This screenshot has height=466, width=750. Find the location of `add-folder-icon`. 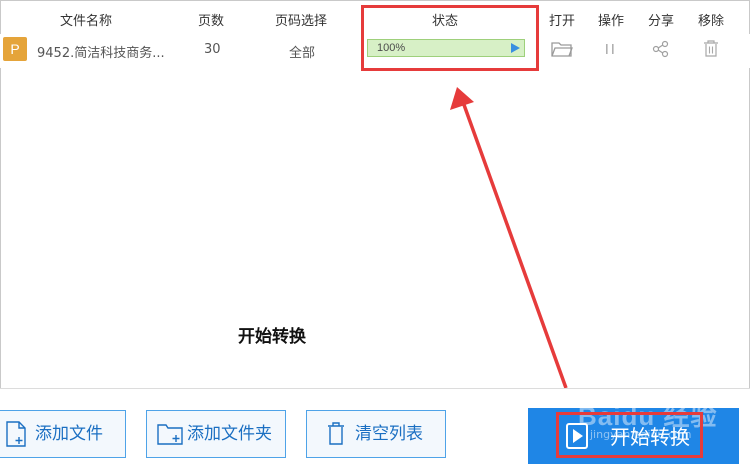

add-folder-icon is located at coordinates (170, 434).